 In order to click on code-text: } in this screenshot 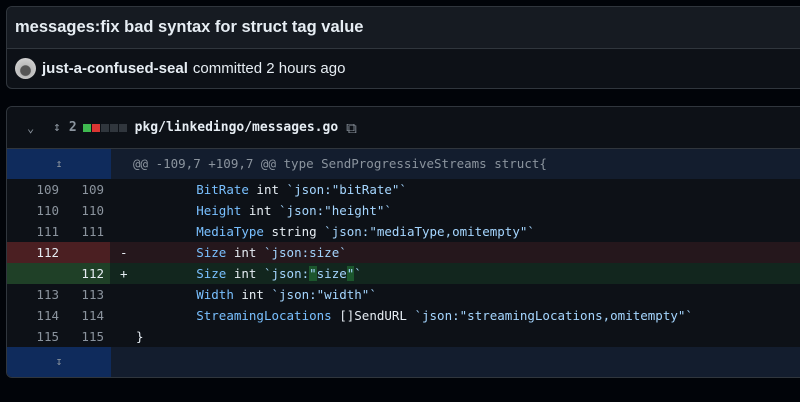, I will do `click(140, 336)`.